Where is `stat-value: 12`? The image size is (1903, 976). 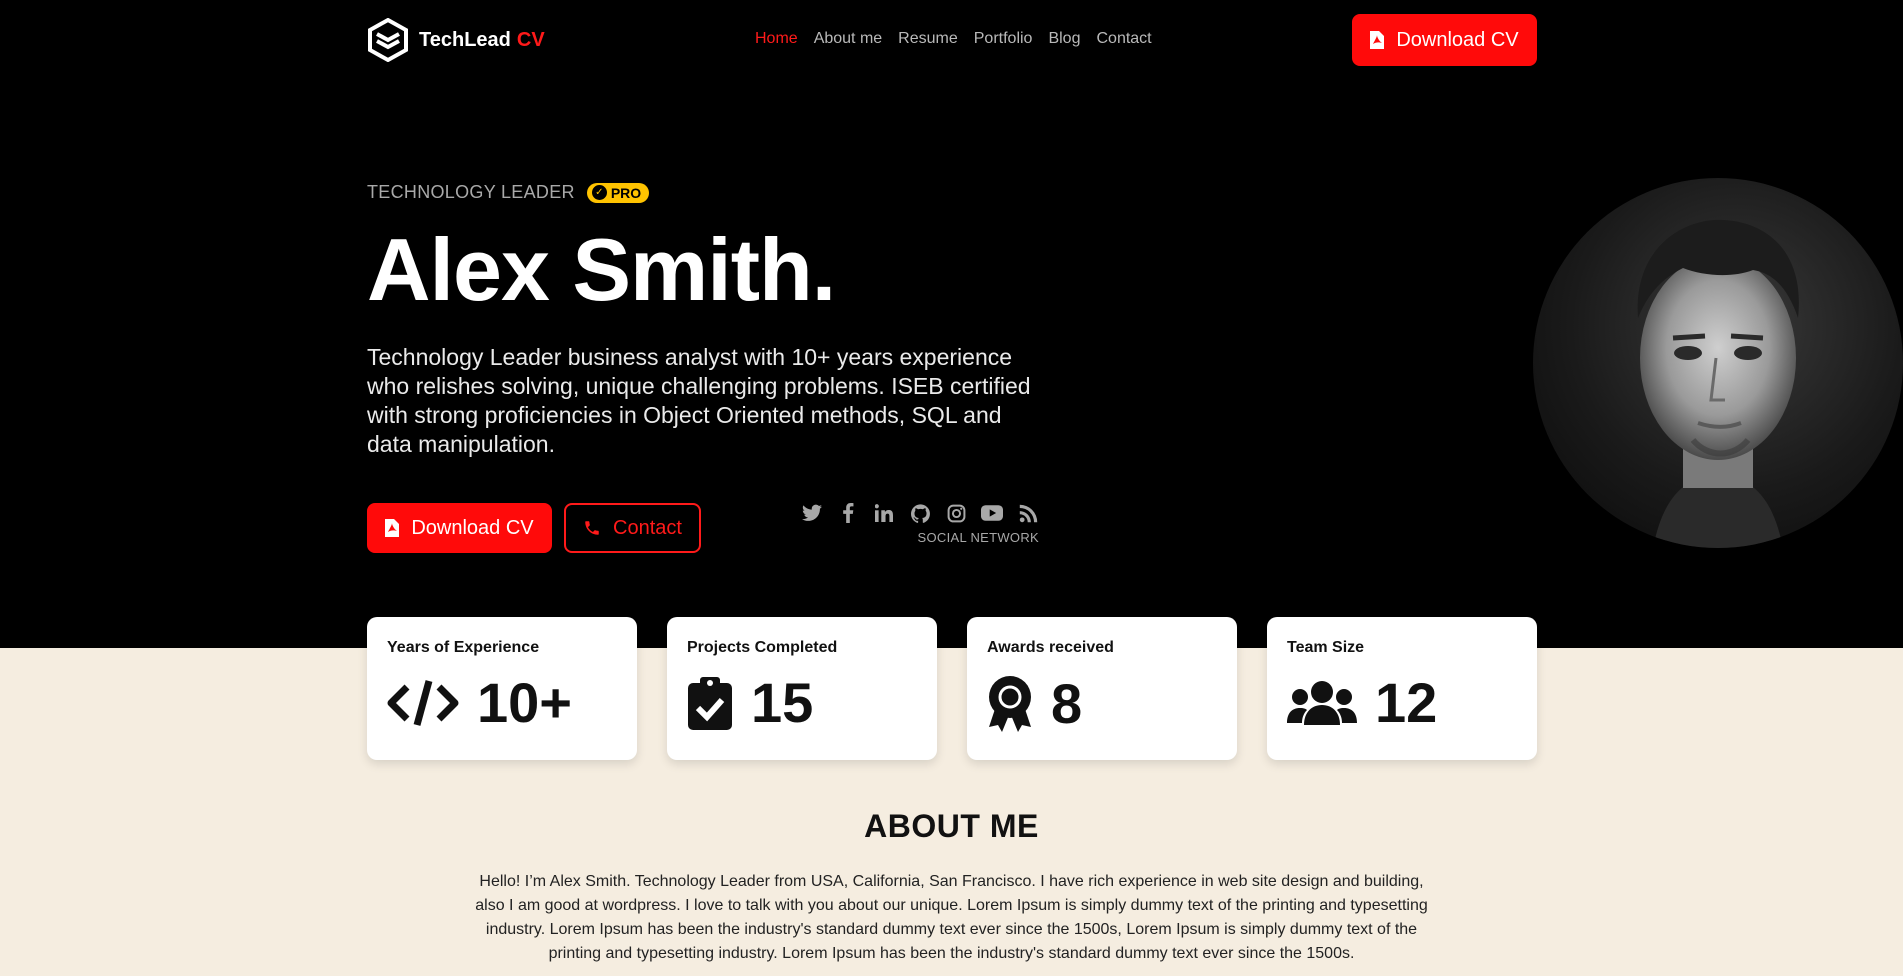
stat-value: 12 is located at coordinates (1406, 702).